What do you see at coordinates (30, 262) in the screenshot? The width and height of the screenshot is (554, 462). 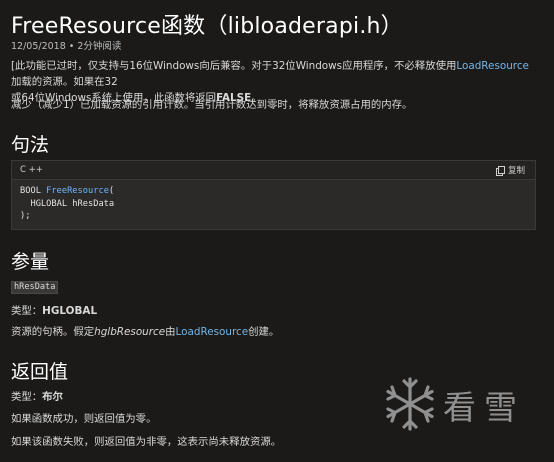 I see `parameters-heading: 参量` at bounding box center [30, 262].